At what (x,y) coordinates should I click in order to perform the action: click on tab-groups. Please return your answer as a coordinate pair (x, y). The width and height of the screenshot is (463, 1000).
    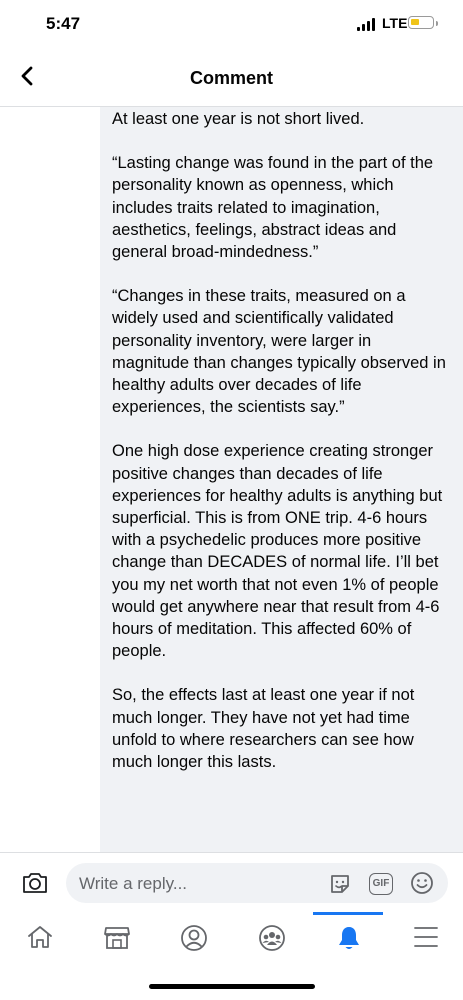
    Looking at the image, I should click on (271, 938).